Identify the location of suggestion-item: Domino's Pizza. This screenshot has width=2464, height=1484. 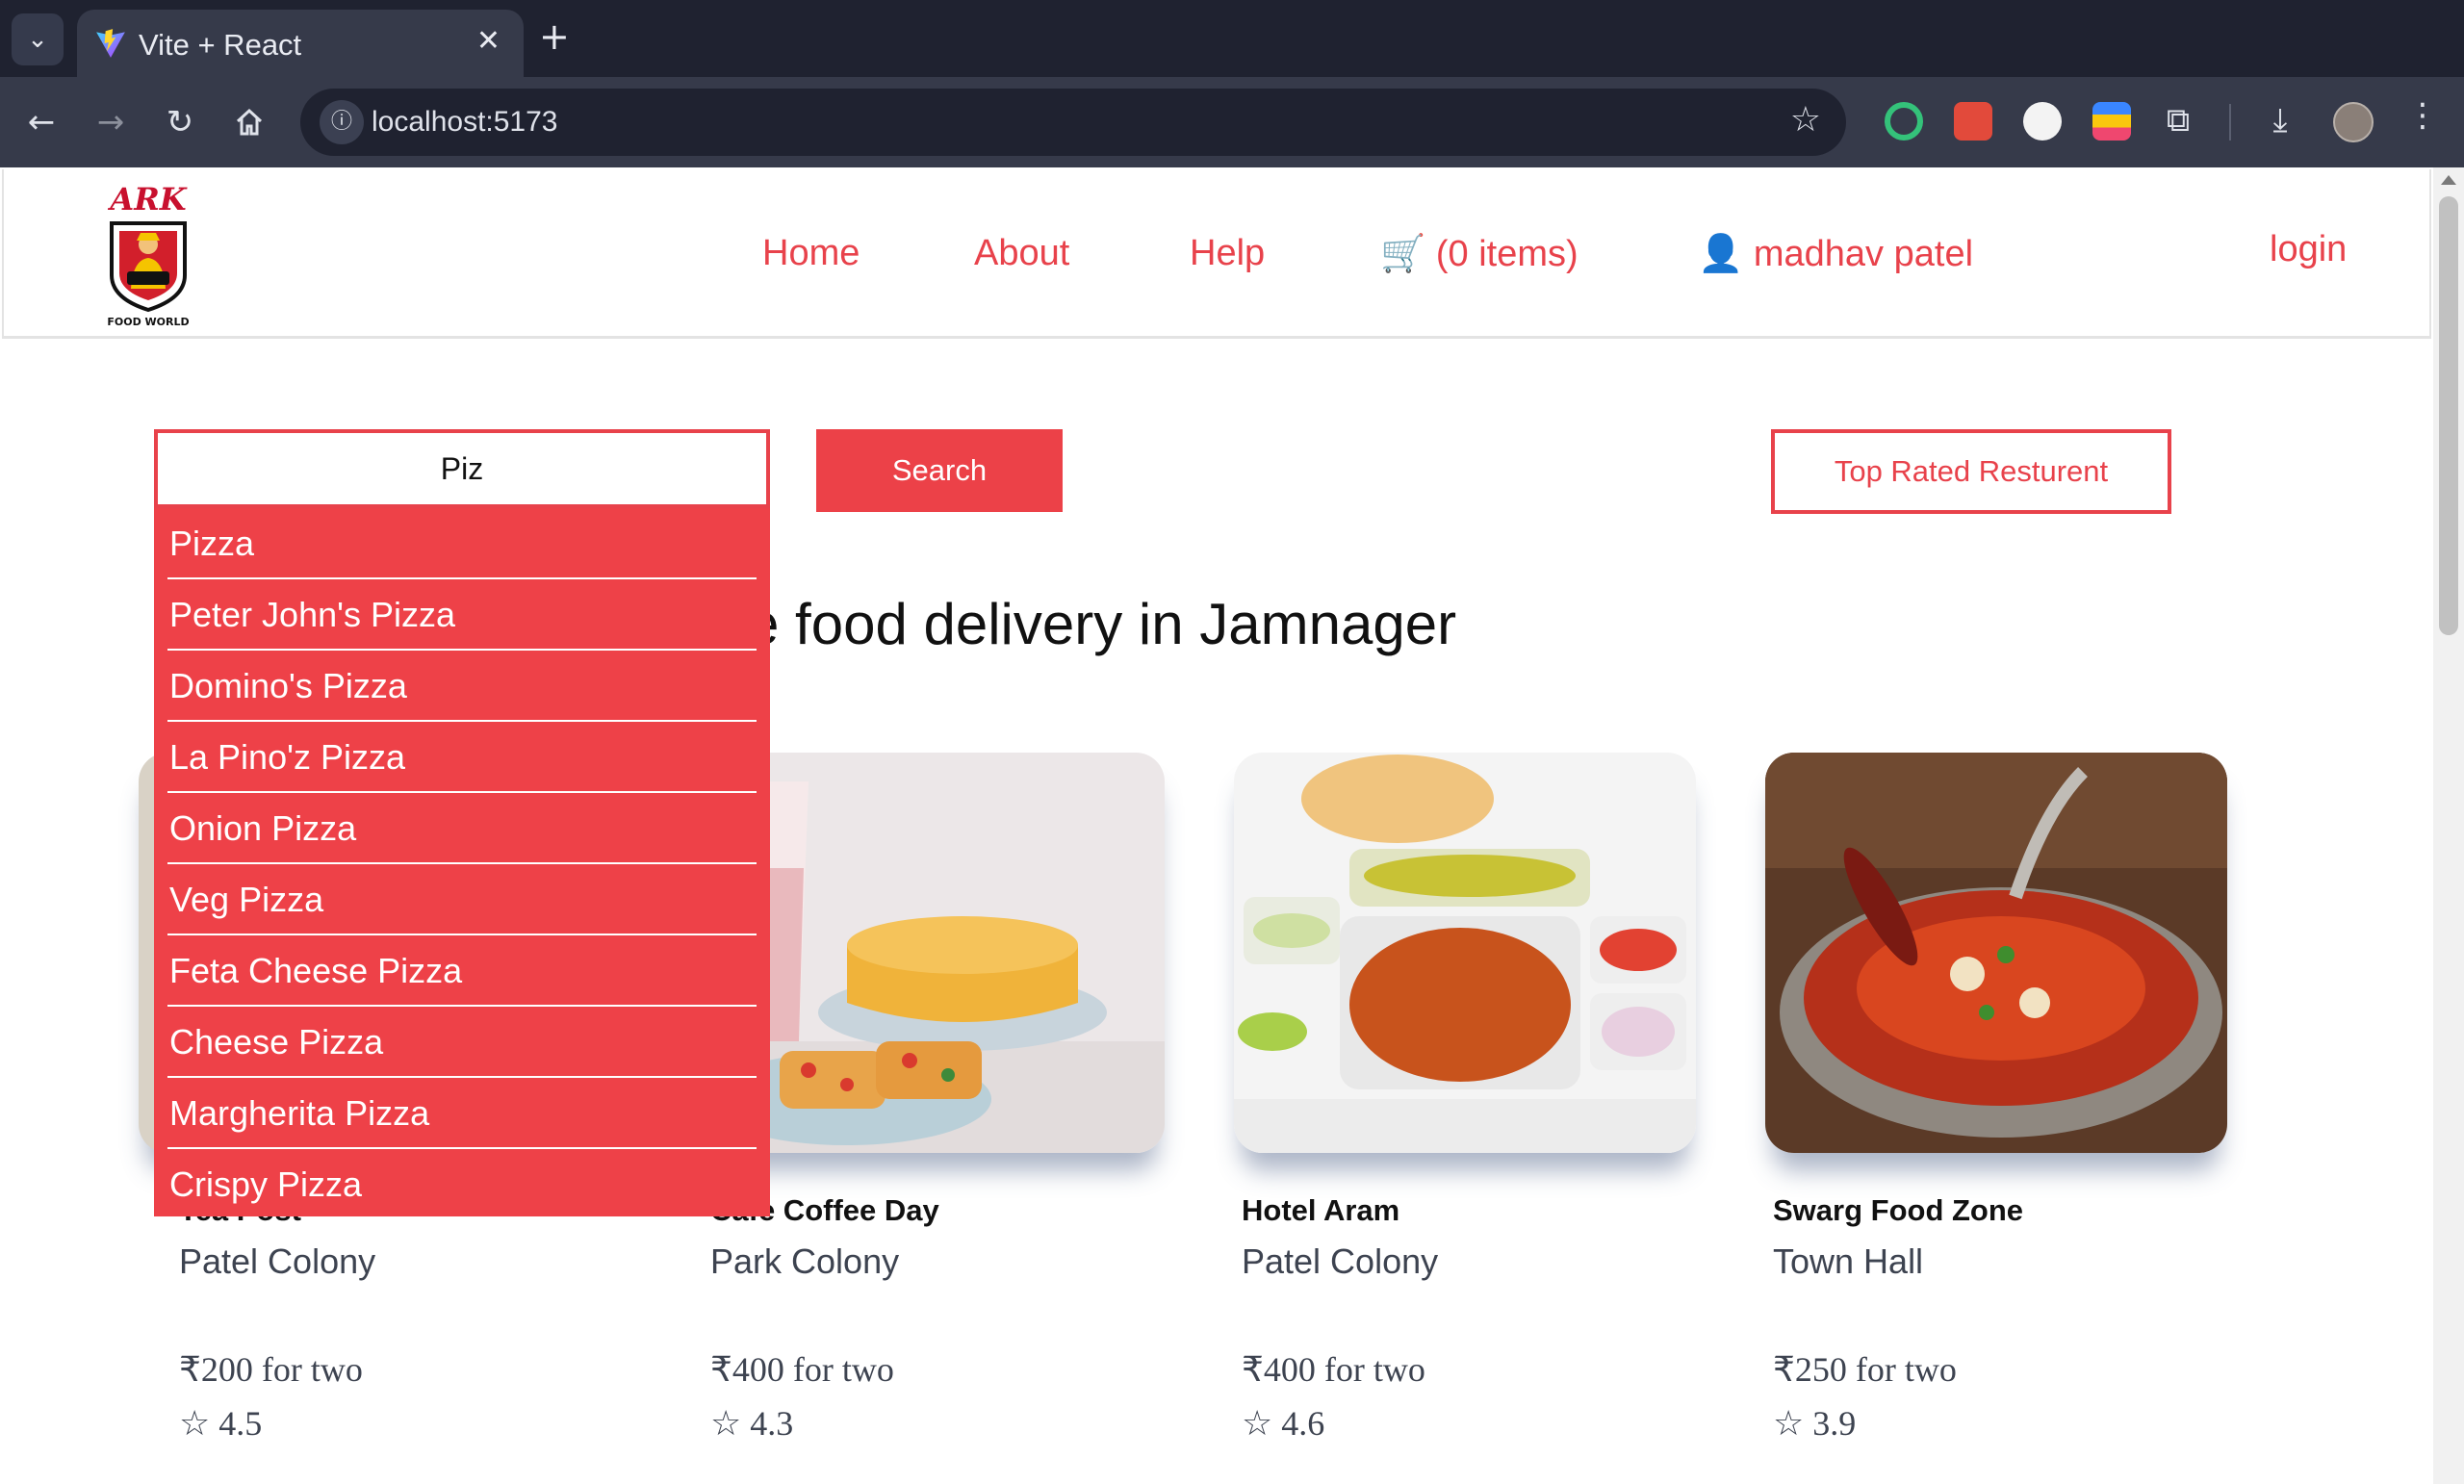
(462, 687).